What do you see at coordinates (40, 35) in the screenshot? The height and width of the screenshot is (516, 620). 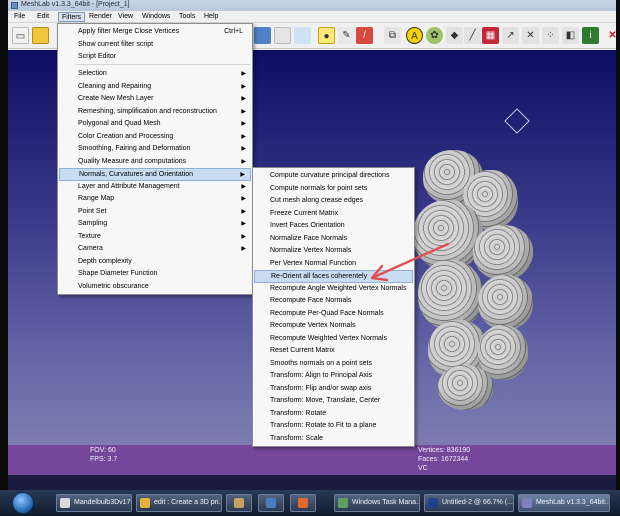 I see `folder-open-icon` at bounding box center [40, 35].